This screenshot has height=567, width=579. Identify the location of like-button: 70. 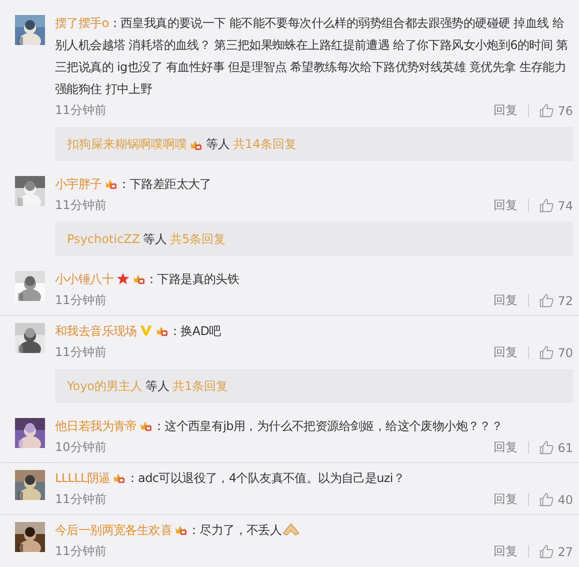
(555, 352).